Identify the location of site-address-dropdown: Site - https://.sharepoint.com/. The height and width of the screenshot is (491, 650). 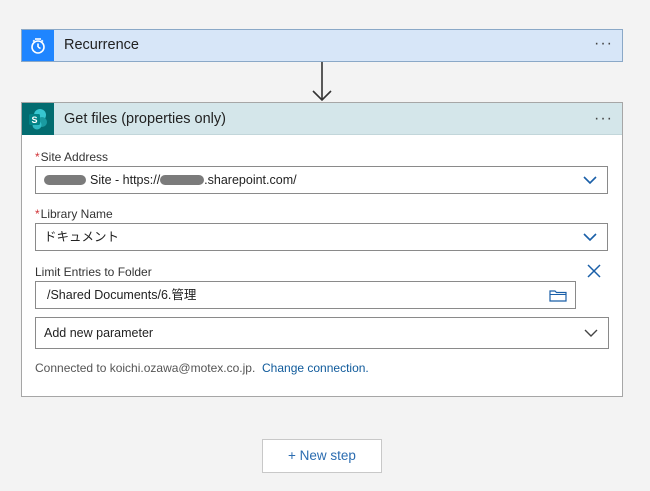
(321, 180).